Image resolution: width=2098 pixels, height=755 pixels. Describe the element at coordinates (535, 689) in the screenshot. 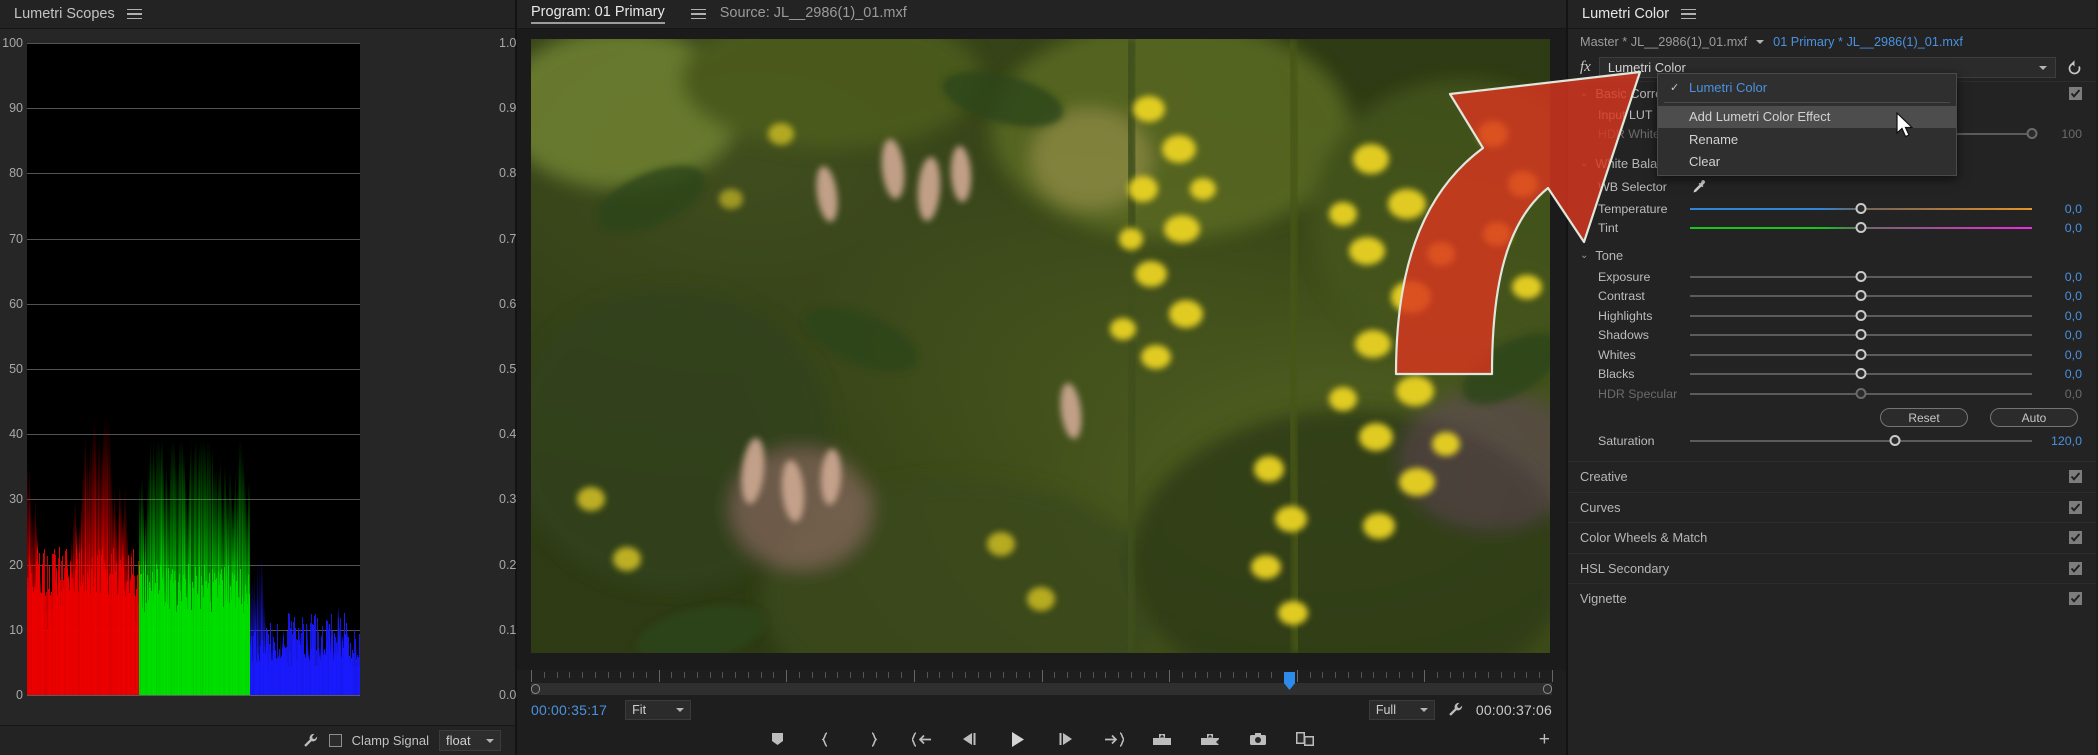

I see `in-point-handle` at that location.